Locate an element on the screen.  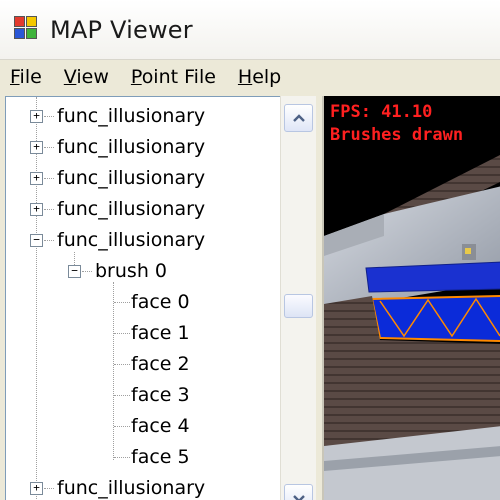
fps-readout: FPS: 41.10 is located at coordinates (381, 112).